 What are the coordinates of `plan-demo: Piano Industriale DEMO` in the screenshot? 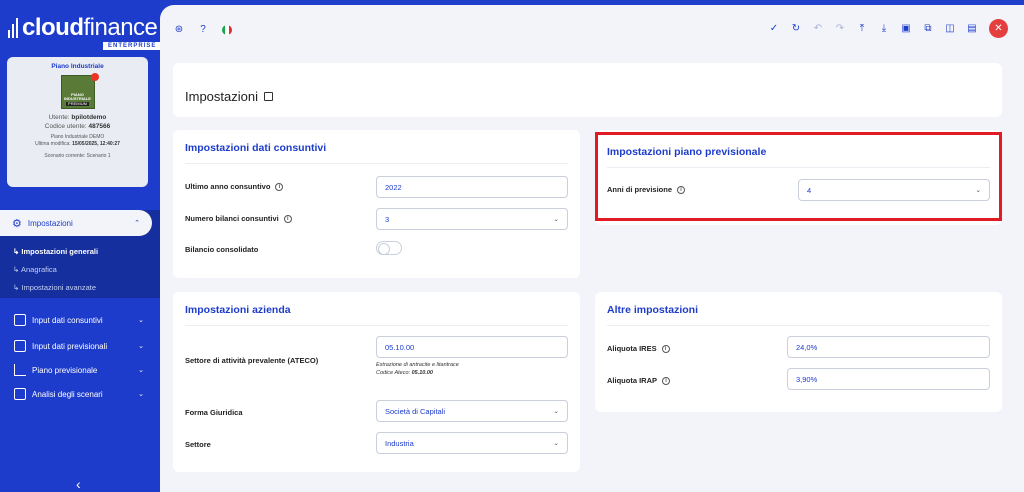 It's located at (77, 137).